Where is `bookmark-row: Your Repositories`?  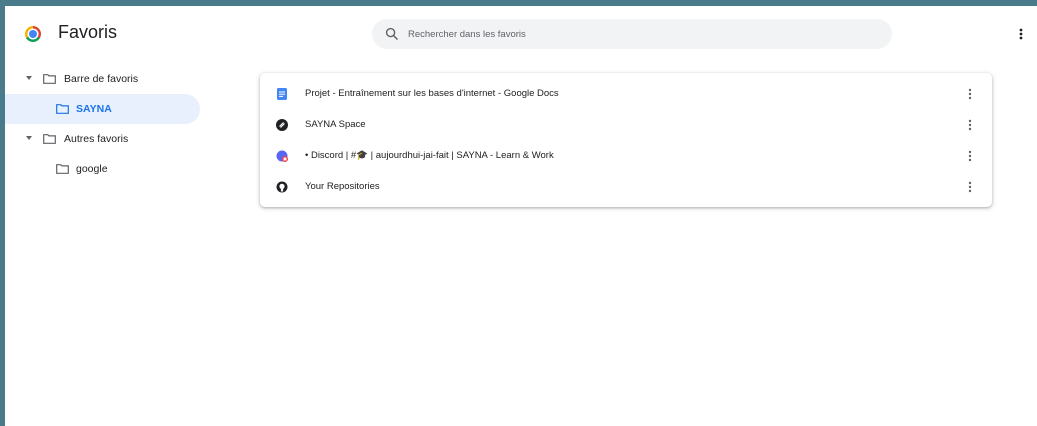
bookmark-row: Your Repositories is located at coordinates (626, 187).